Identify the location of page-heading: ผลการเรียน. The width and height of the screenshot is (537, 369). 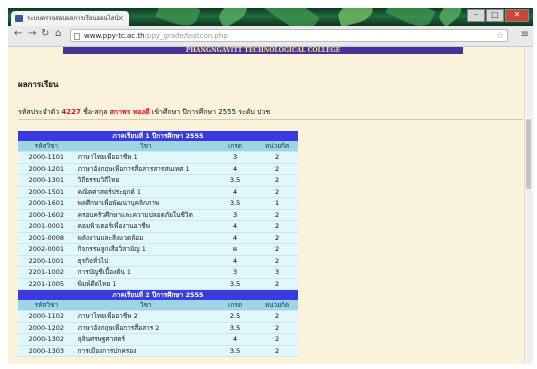
(38, 84).